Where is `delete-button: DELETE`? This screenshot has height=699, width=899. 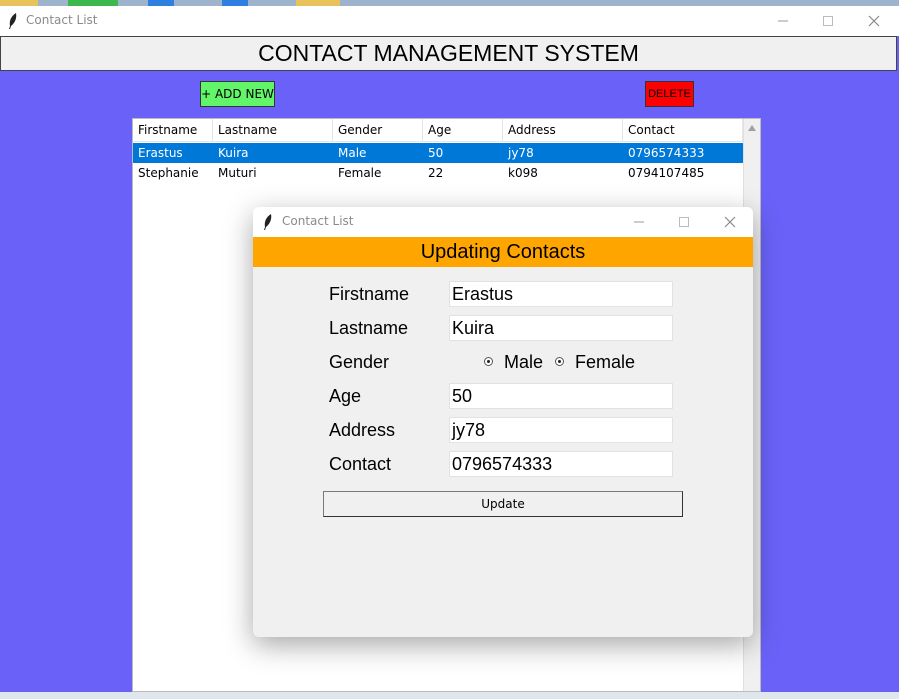
delete-button: DELETE is located at coordinates (669, 94).